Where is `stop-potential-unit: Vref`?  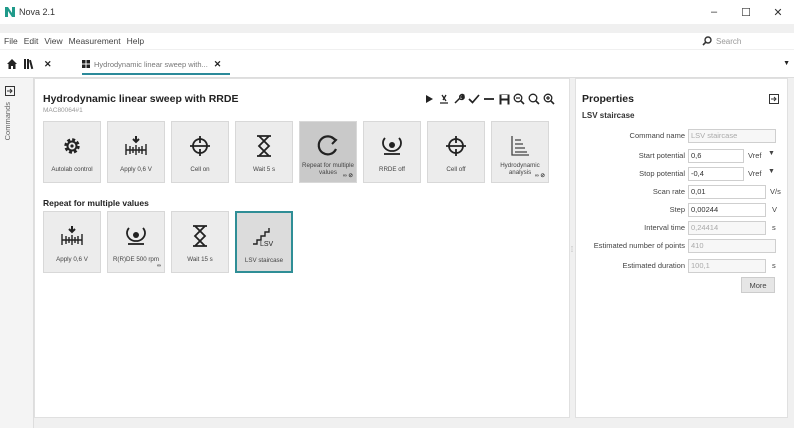
stop-potential-unit: Vref is located at coordinates (755, 173).